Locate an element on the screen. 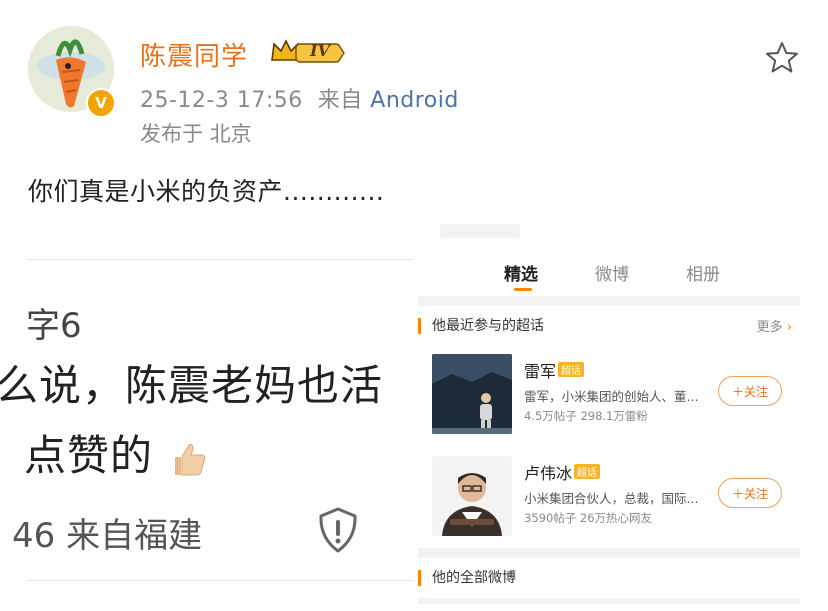 Image resolution: width=828 pixels, height=611 pixels. topic-name: 卢伟冰 超话 is located at coordinates (562, 472).